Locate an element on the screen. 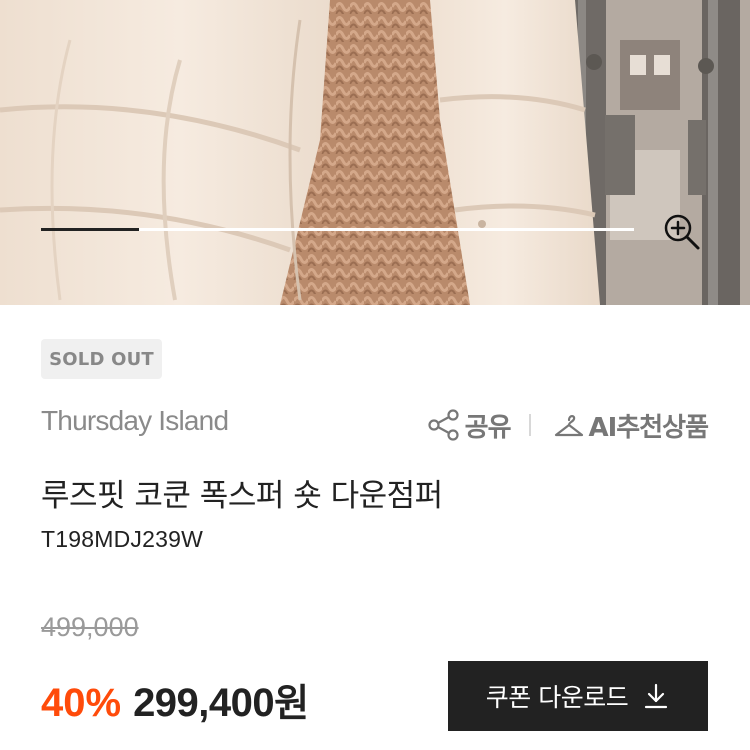 This screenshot has height=750, width=750. coupon-download-label: 쿠폰 다운로드 is located at coordinates (557, 697).